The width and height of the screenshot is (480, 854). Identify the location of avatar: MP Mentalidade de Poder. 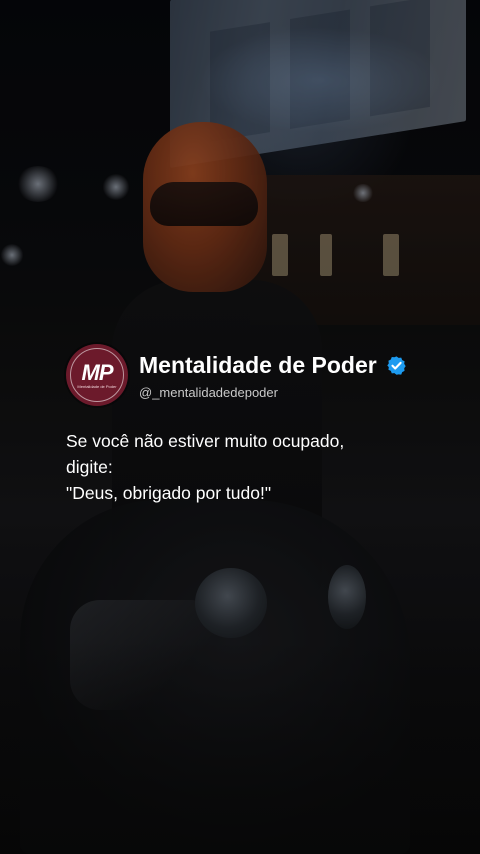
(97, 375).